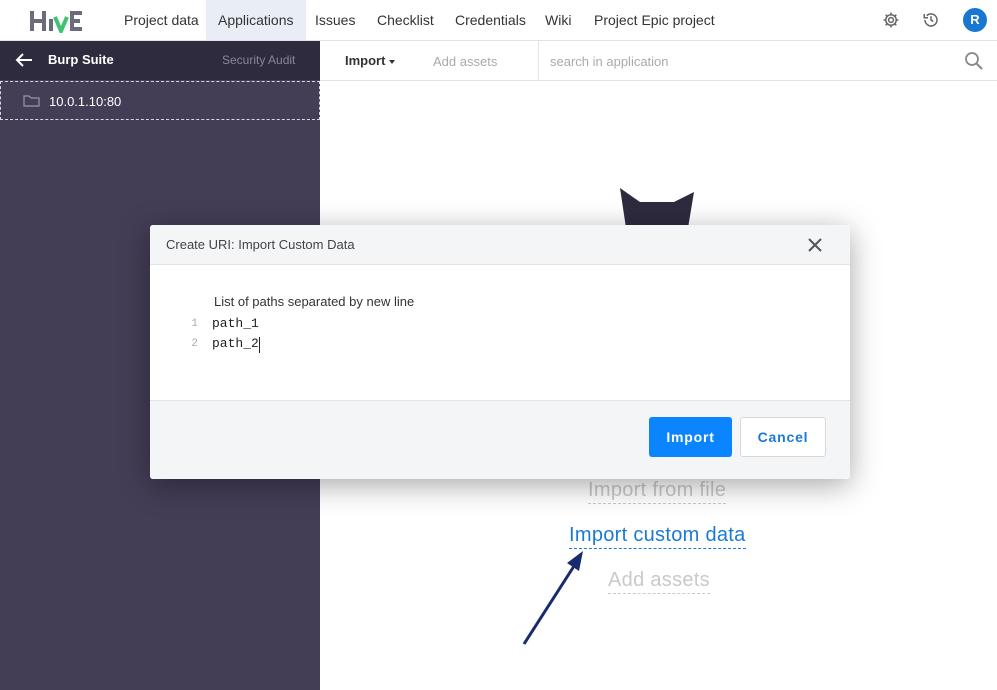 The height and width of the screenshot is (690, 997). Describe the element at coordinates (500, 245) in the screenshot. I see `modal-header: Create URI: Import Custom Data` at that location.